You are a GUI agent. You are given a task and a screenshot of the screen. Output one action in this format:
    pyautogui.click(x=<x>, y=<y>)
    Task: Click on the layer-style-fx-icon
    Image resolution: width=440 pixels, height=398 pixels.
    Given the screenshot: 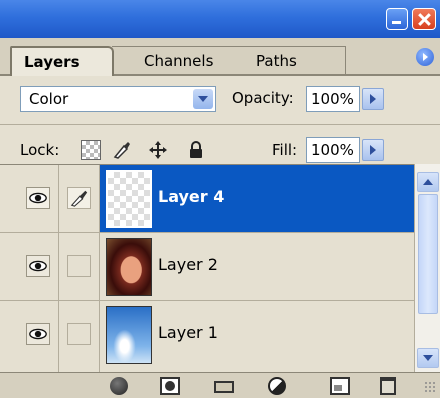 What is the action you would take?
    pyautogui.click(x=119, y=386)
    